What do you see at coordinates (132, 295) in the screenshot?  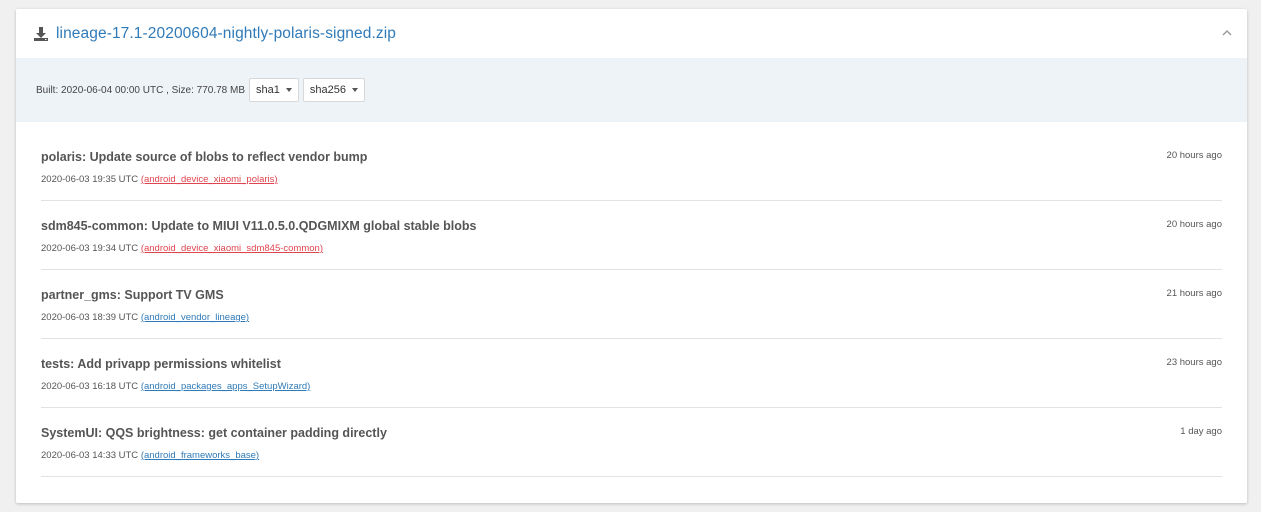 I see `change-title: partner_gms: Support TV GMS` at bounding box center [132, 295].